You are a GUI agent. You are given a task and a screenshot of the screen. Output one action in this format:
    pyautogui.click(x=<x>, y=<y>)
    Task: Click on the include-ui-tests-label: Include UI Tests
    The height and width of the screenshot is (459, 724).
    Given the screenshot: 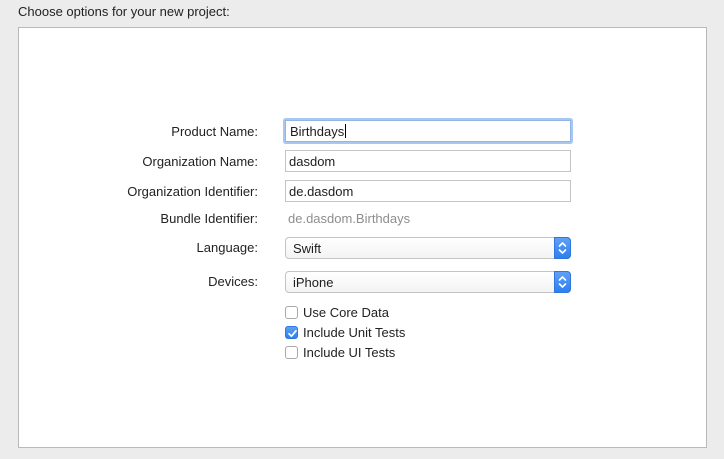 What is the action you would take?
    pyautogui.click(x=349, y=352)
    